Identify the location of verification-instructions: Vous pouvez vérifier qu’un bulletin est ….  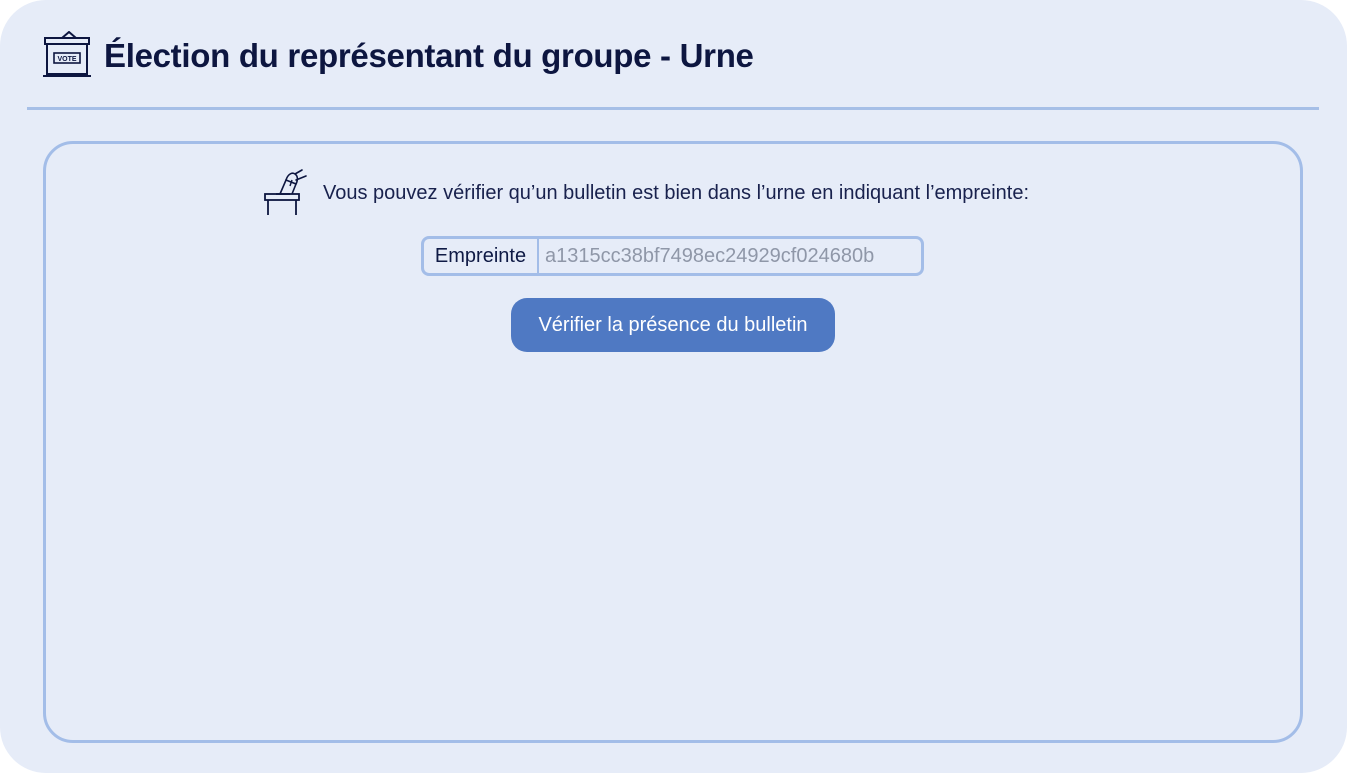
(676, 192).